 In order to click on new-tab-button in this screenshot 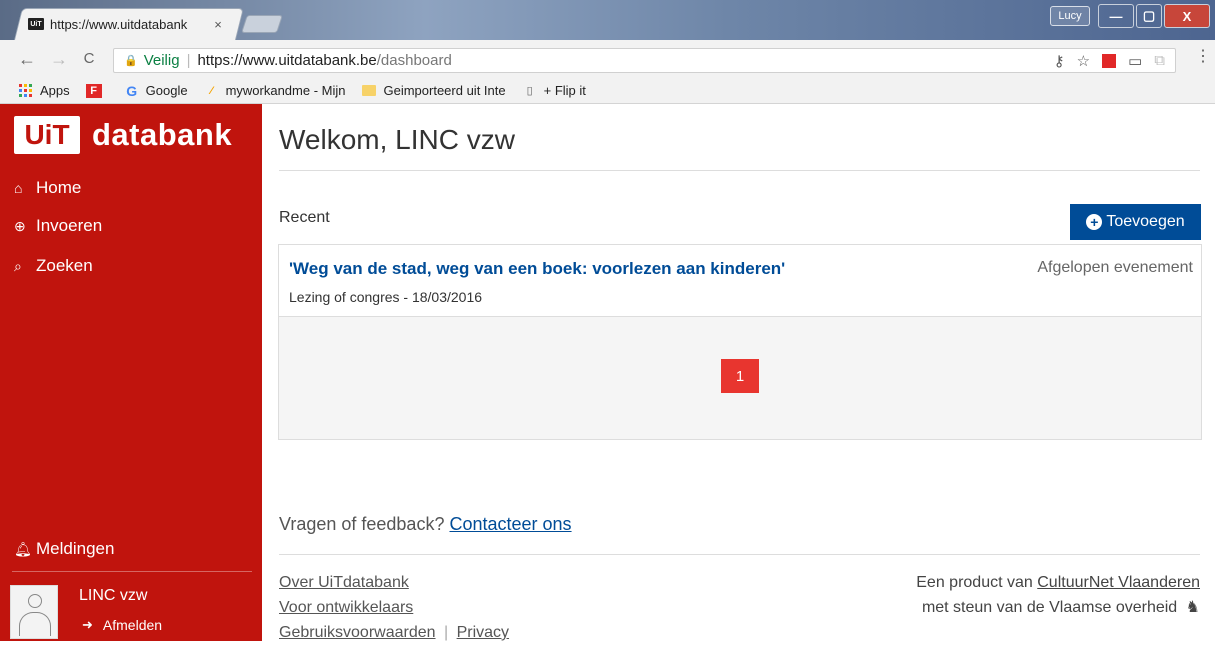, I will do `click(262, 24)`.